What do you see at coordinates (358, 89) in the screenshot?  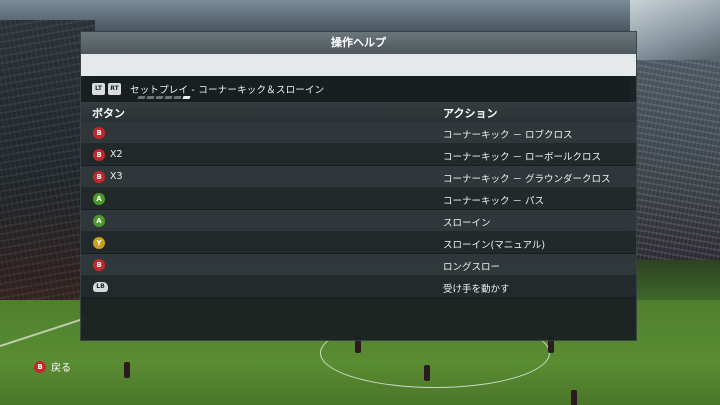 I see `category-selector: LT RT セットプレイ - コーナーキック＆スローイン` at bounding box center [358, 89].